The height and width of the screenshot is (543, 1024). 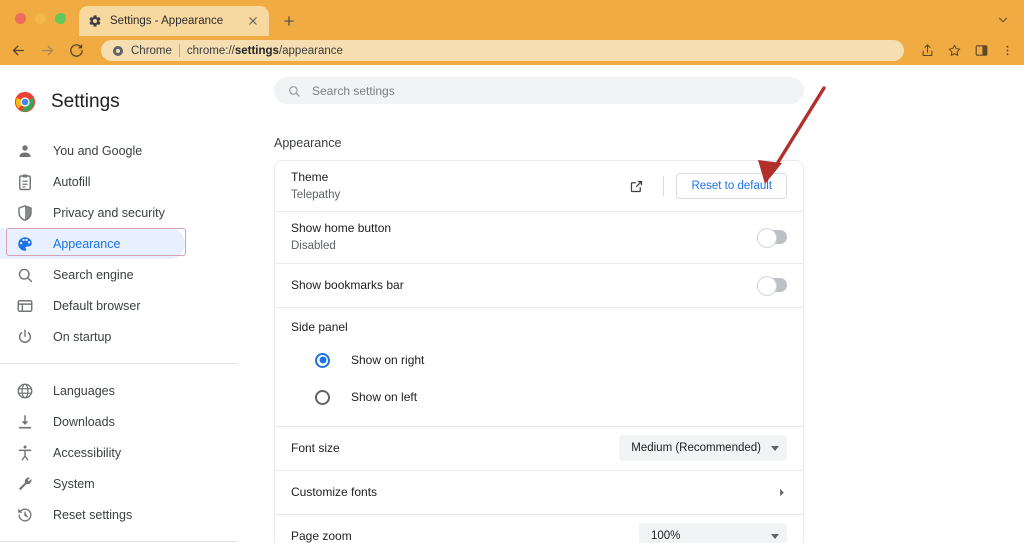 I want to click on sidebar-item-default-browser: Default browser, so click(x=120, y=305).